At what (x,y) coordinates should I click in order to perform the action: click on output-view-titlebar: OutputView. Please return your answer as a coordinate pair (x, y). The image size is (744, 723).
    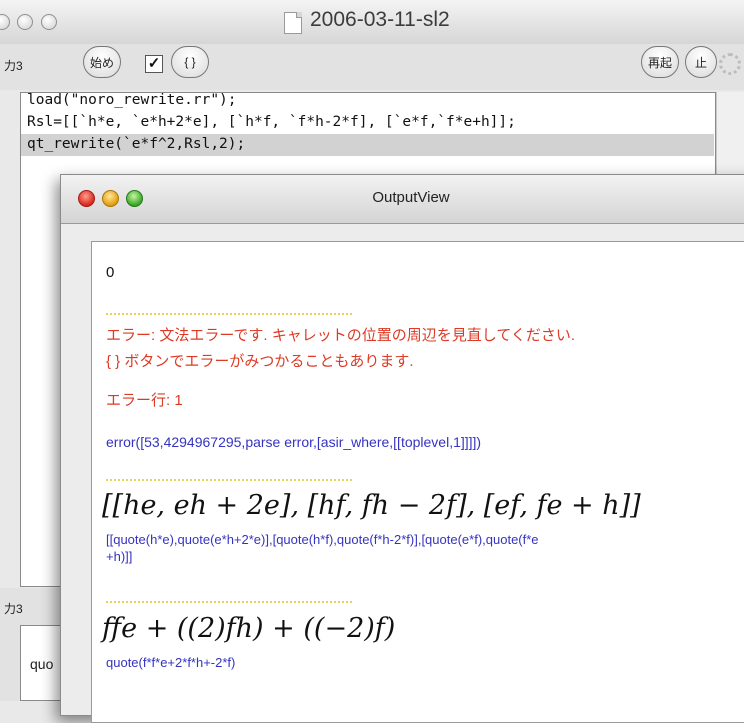
    Looking at the image, I should click on (402, 199).